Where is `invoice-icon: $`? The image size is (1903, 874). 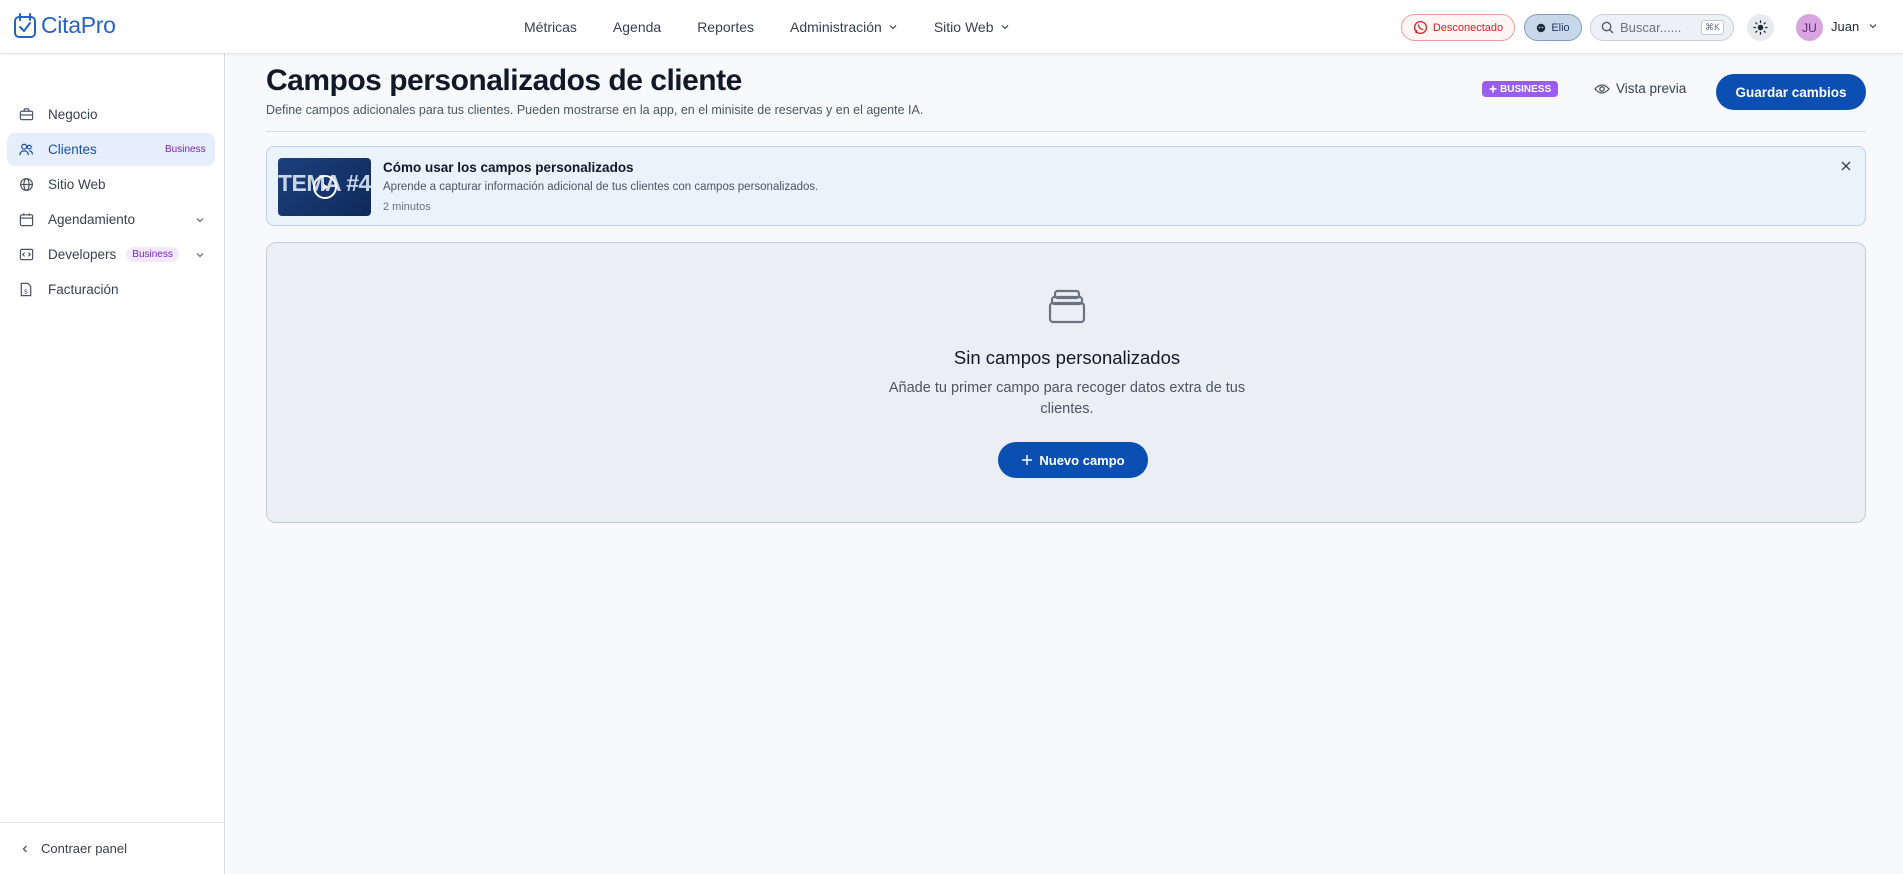 invoice-icon: $ is located at coordinates (26, 290).